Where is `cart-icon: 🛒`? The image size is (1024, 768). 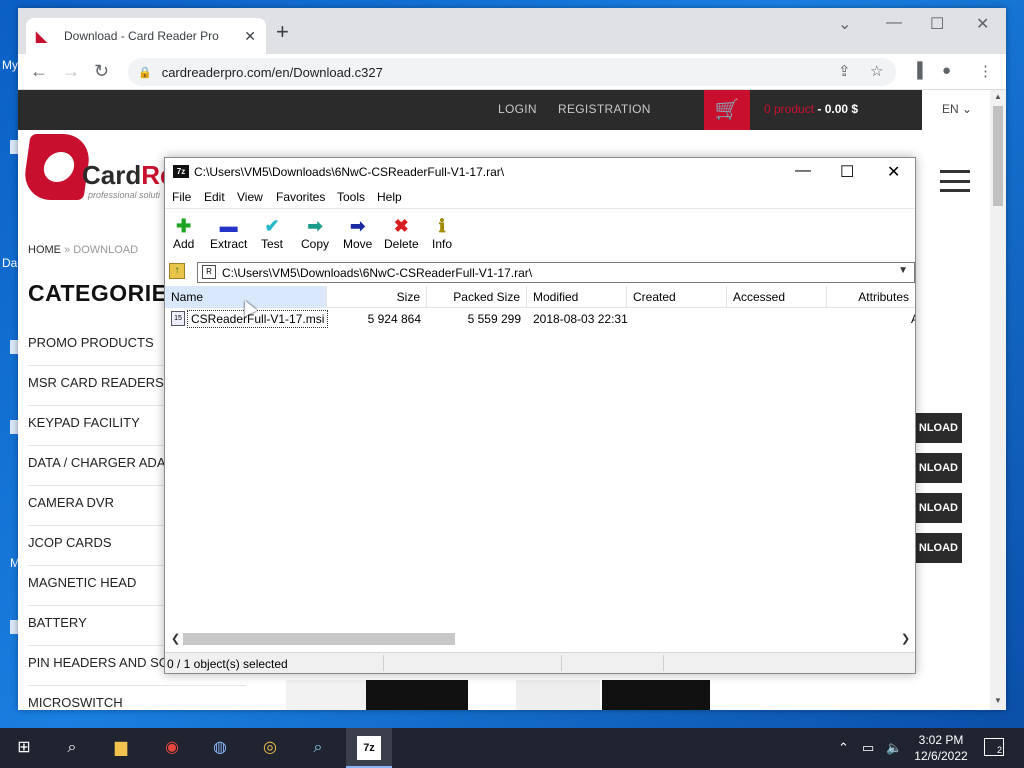 cart-icon: 🛒 is located at coordinates (727, 110).